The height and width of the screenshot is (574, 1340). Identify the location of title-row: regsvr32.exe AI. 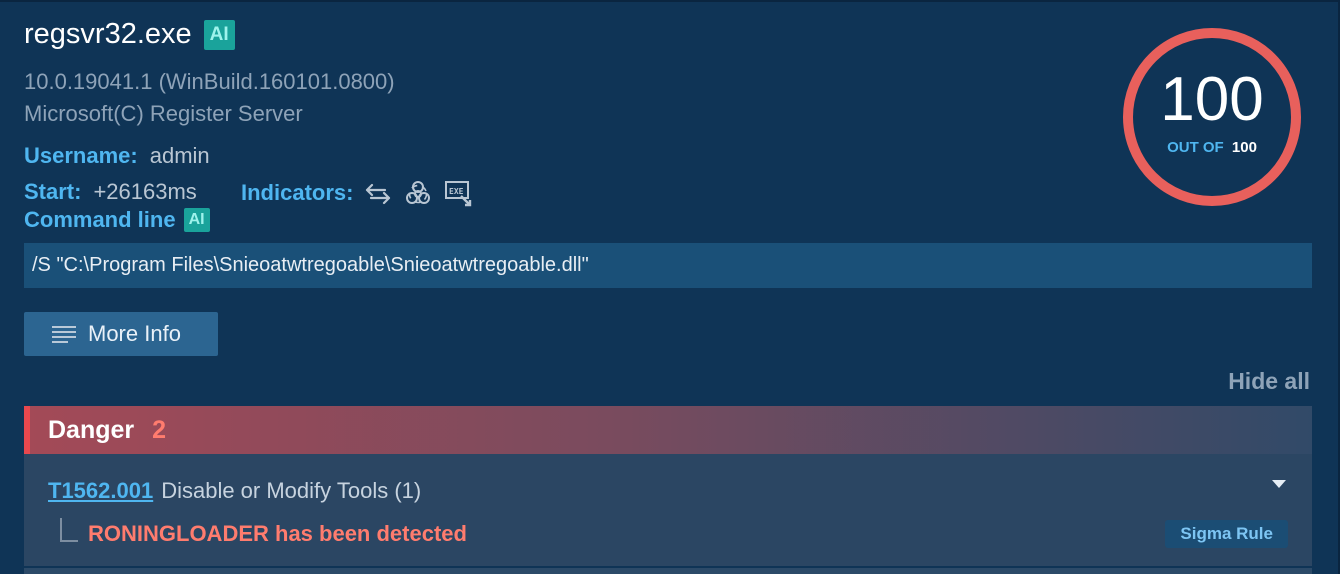
(129, 34).